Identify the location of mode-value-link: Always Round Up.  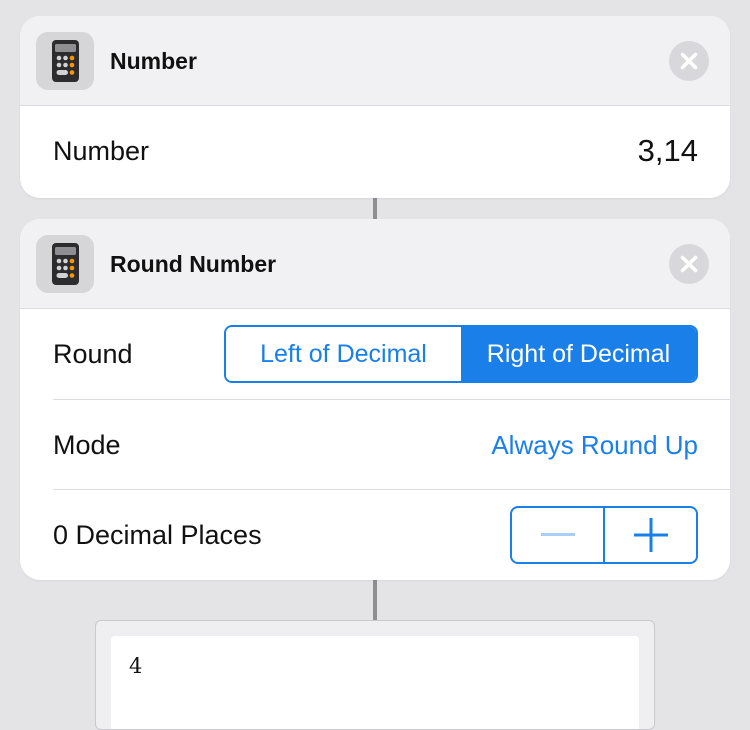
(594, 445).